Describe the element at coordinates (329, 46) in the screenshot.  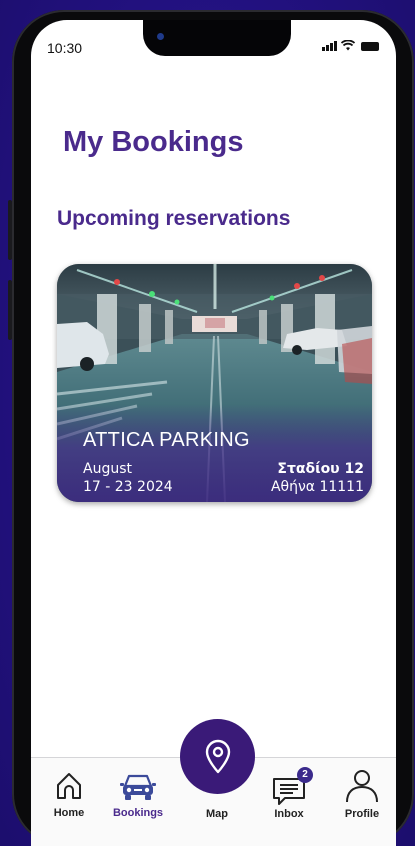
I see `signal-icon` at that location.